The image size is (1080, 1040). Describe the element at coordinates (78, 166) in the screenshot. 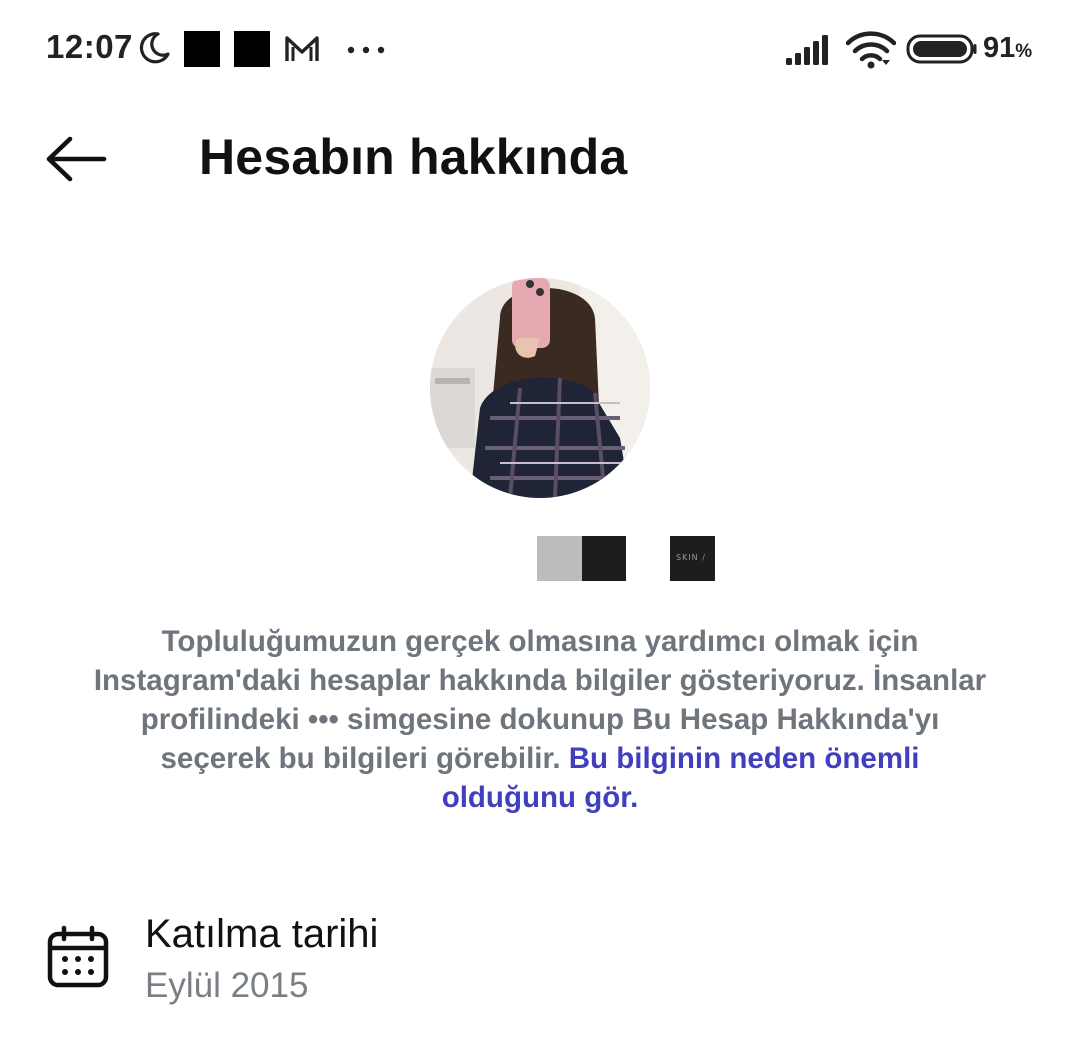

I see `arrow-left-icon` at that location.